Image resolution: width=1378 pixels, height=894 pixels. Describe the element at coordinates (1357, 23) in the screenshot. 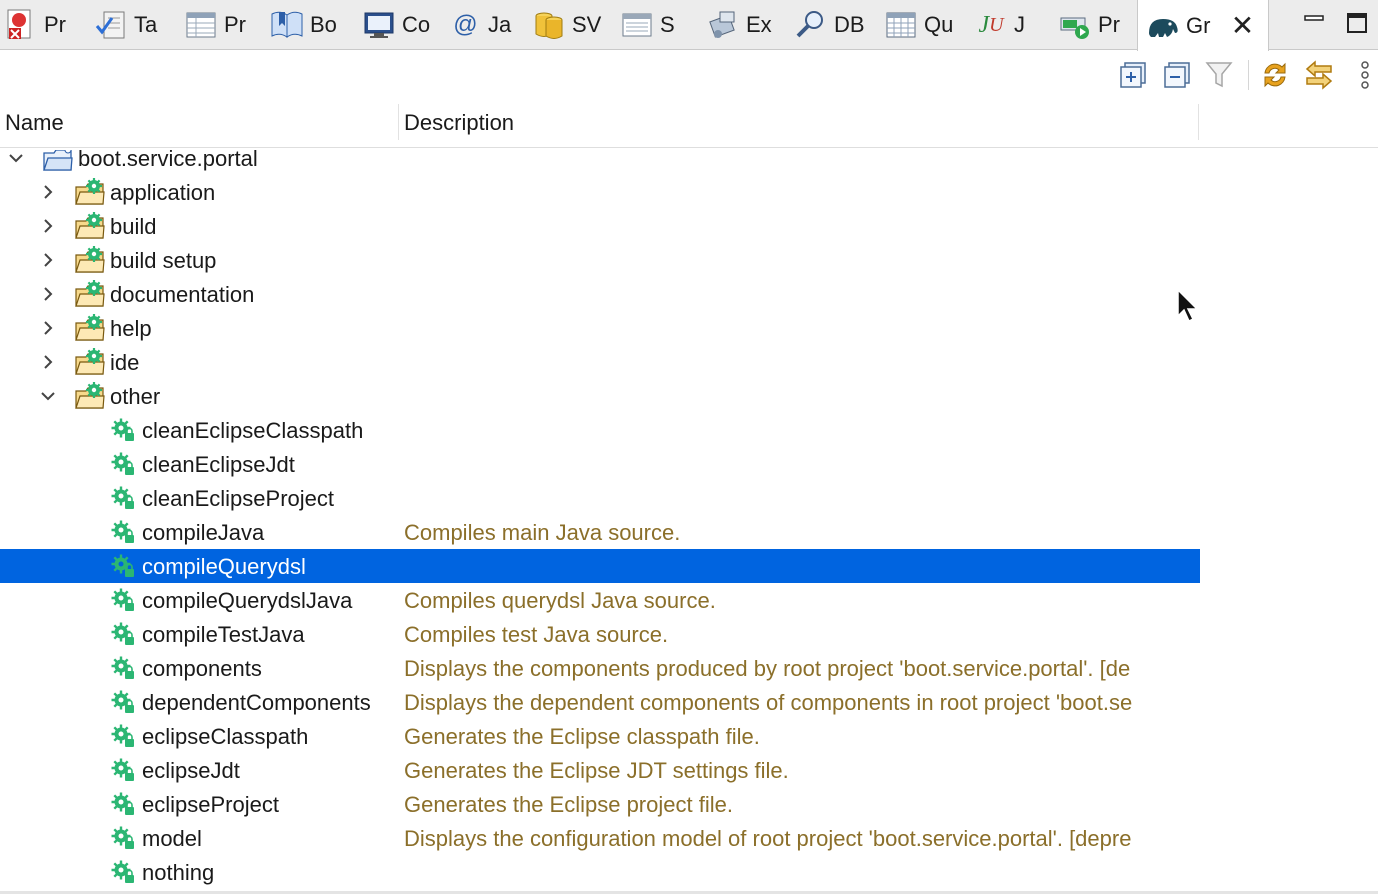

I see `maximize-icon` at that location.